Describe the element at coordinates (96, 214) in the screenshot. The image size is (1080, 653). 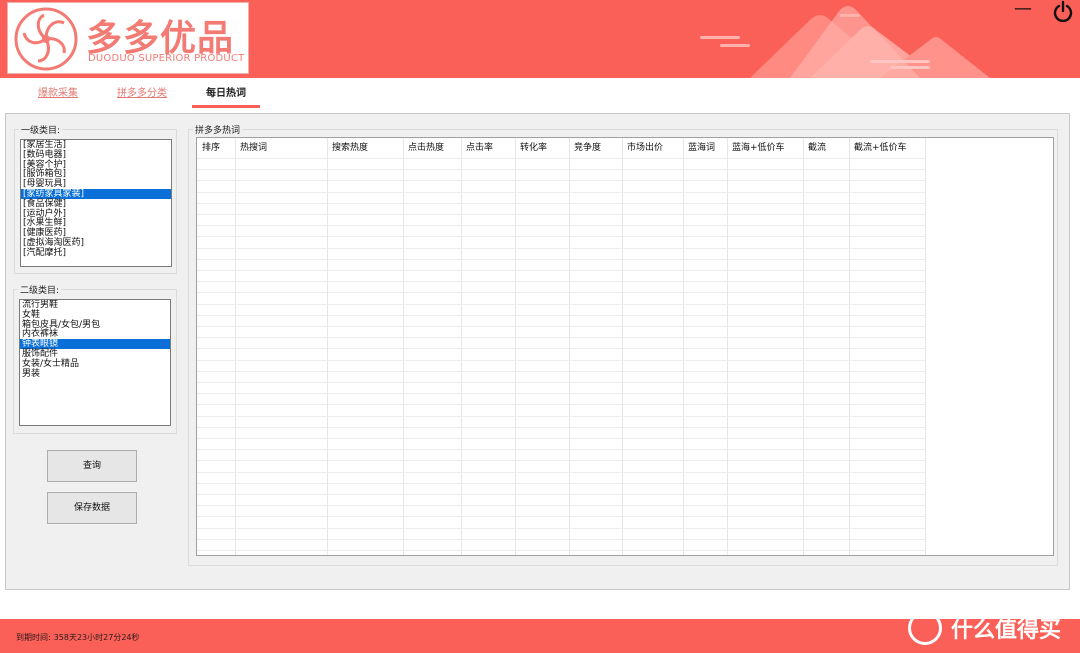
I see `level1-list-item: [运动户外]` at that location.